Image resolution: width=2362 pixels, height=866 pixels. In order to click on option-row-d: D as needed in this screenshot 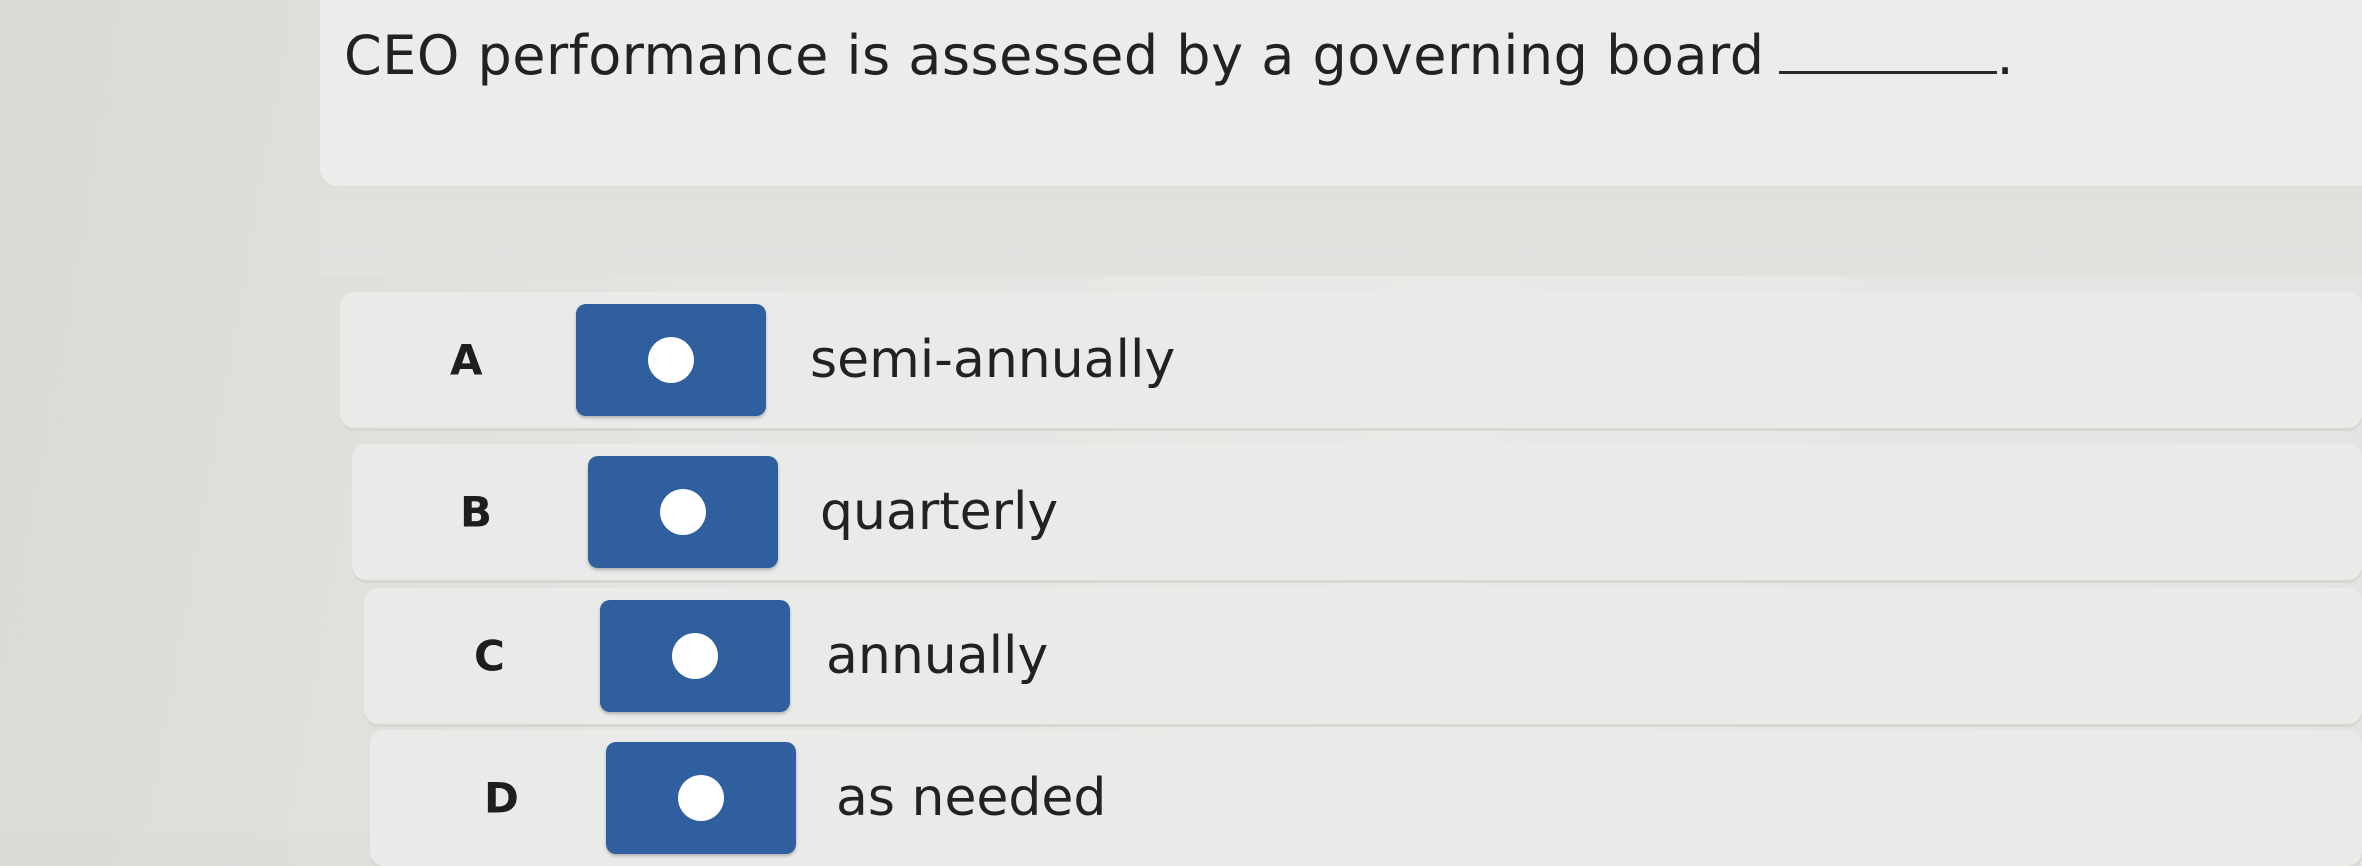, I will do `click(1366, 798)`.